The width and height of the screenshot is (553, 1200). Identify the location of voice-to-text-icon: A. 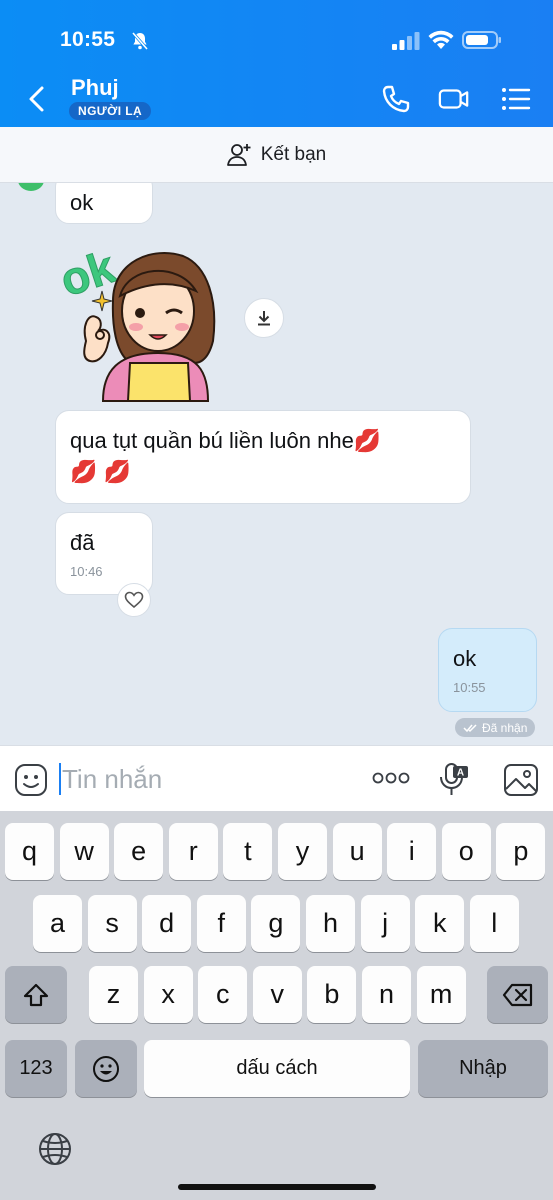
(454, 780).